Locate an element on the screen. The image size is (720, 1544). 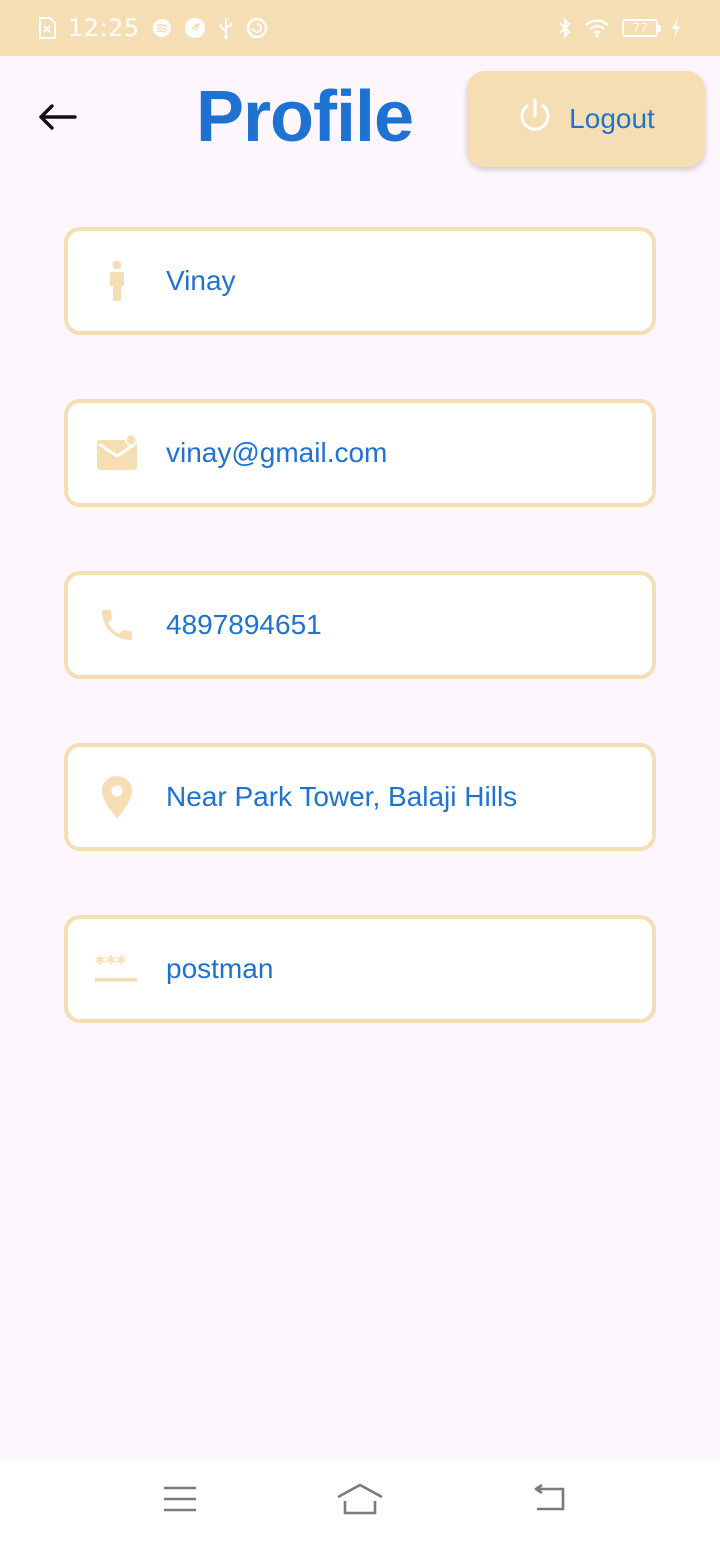
back-icon is located at coordinates (548, 1501).